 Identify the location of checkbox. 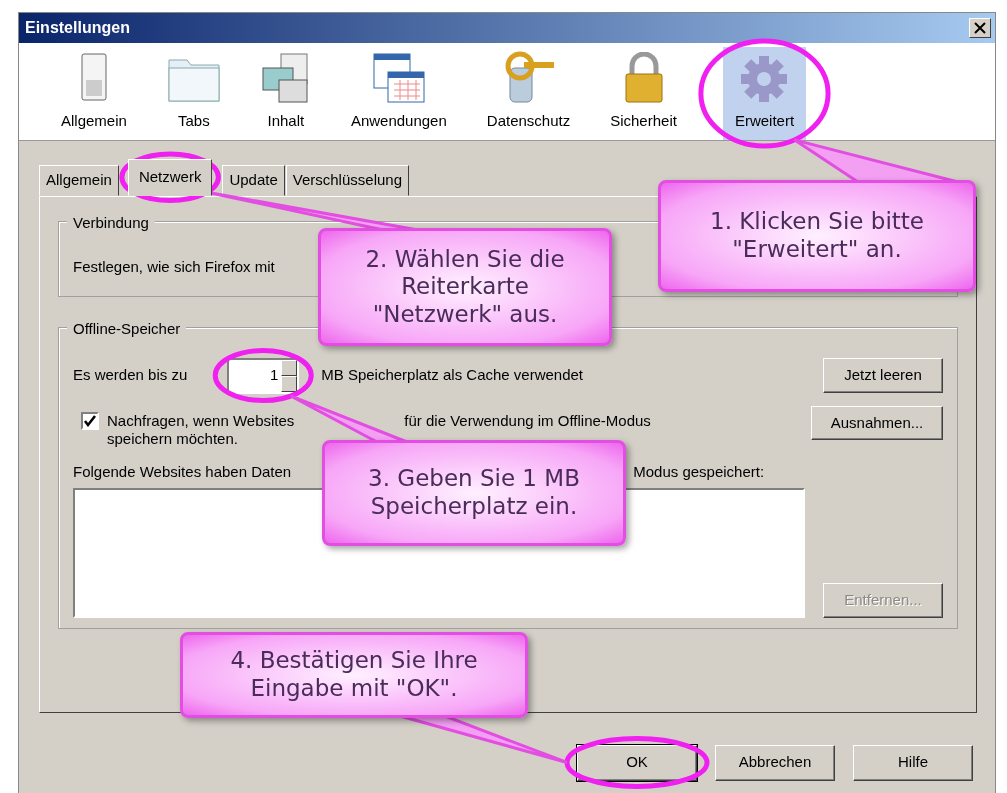
(90, 420).